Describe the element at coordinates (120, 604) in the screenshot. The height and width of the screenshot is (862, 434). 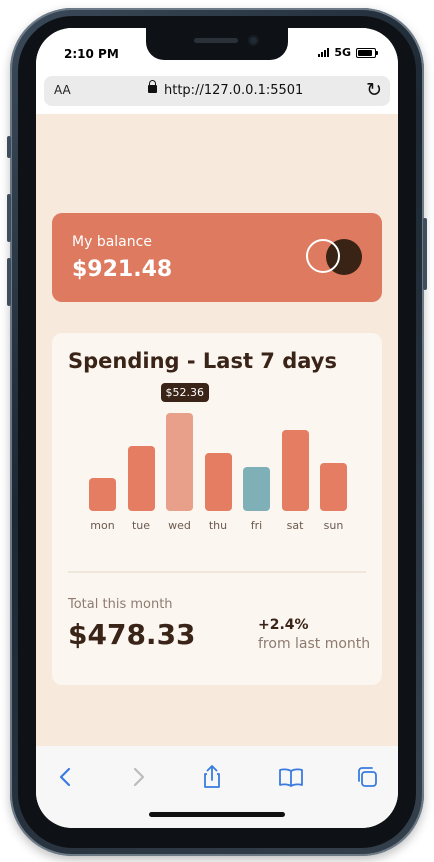
I see `total-label: Total this month` at that location.